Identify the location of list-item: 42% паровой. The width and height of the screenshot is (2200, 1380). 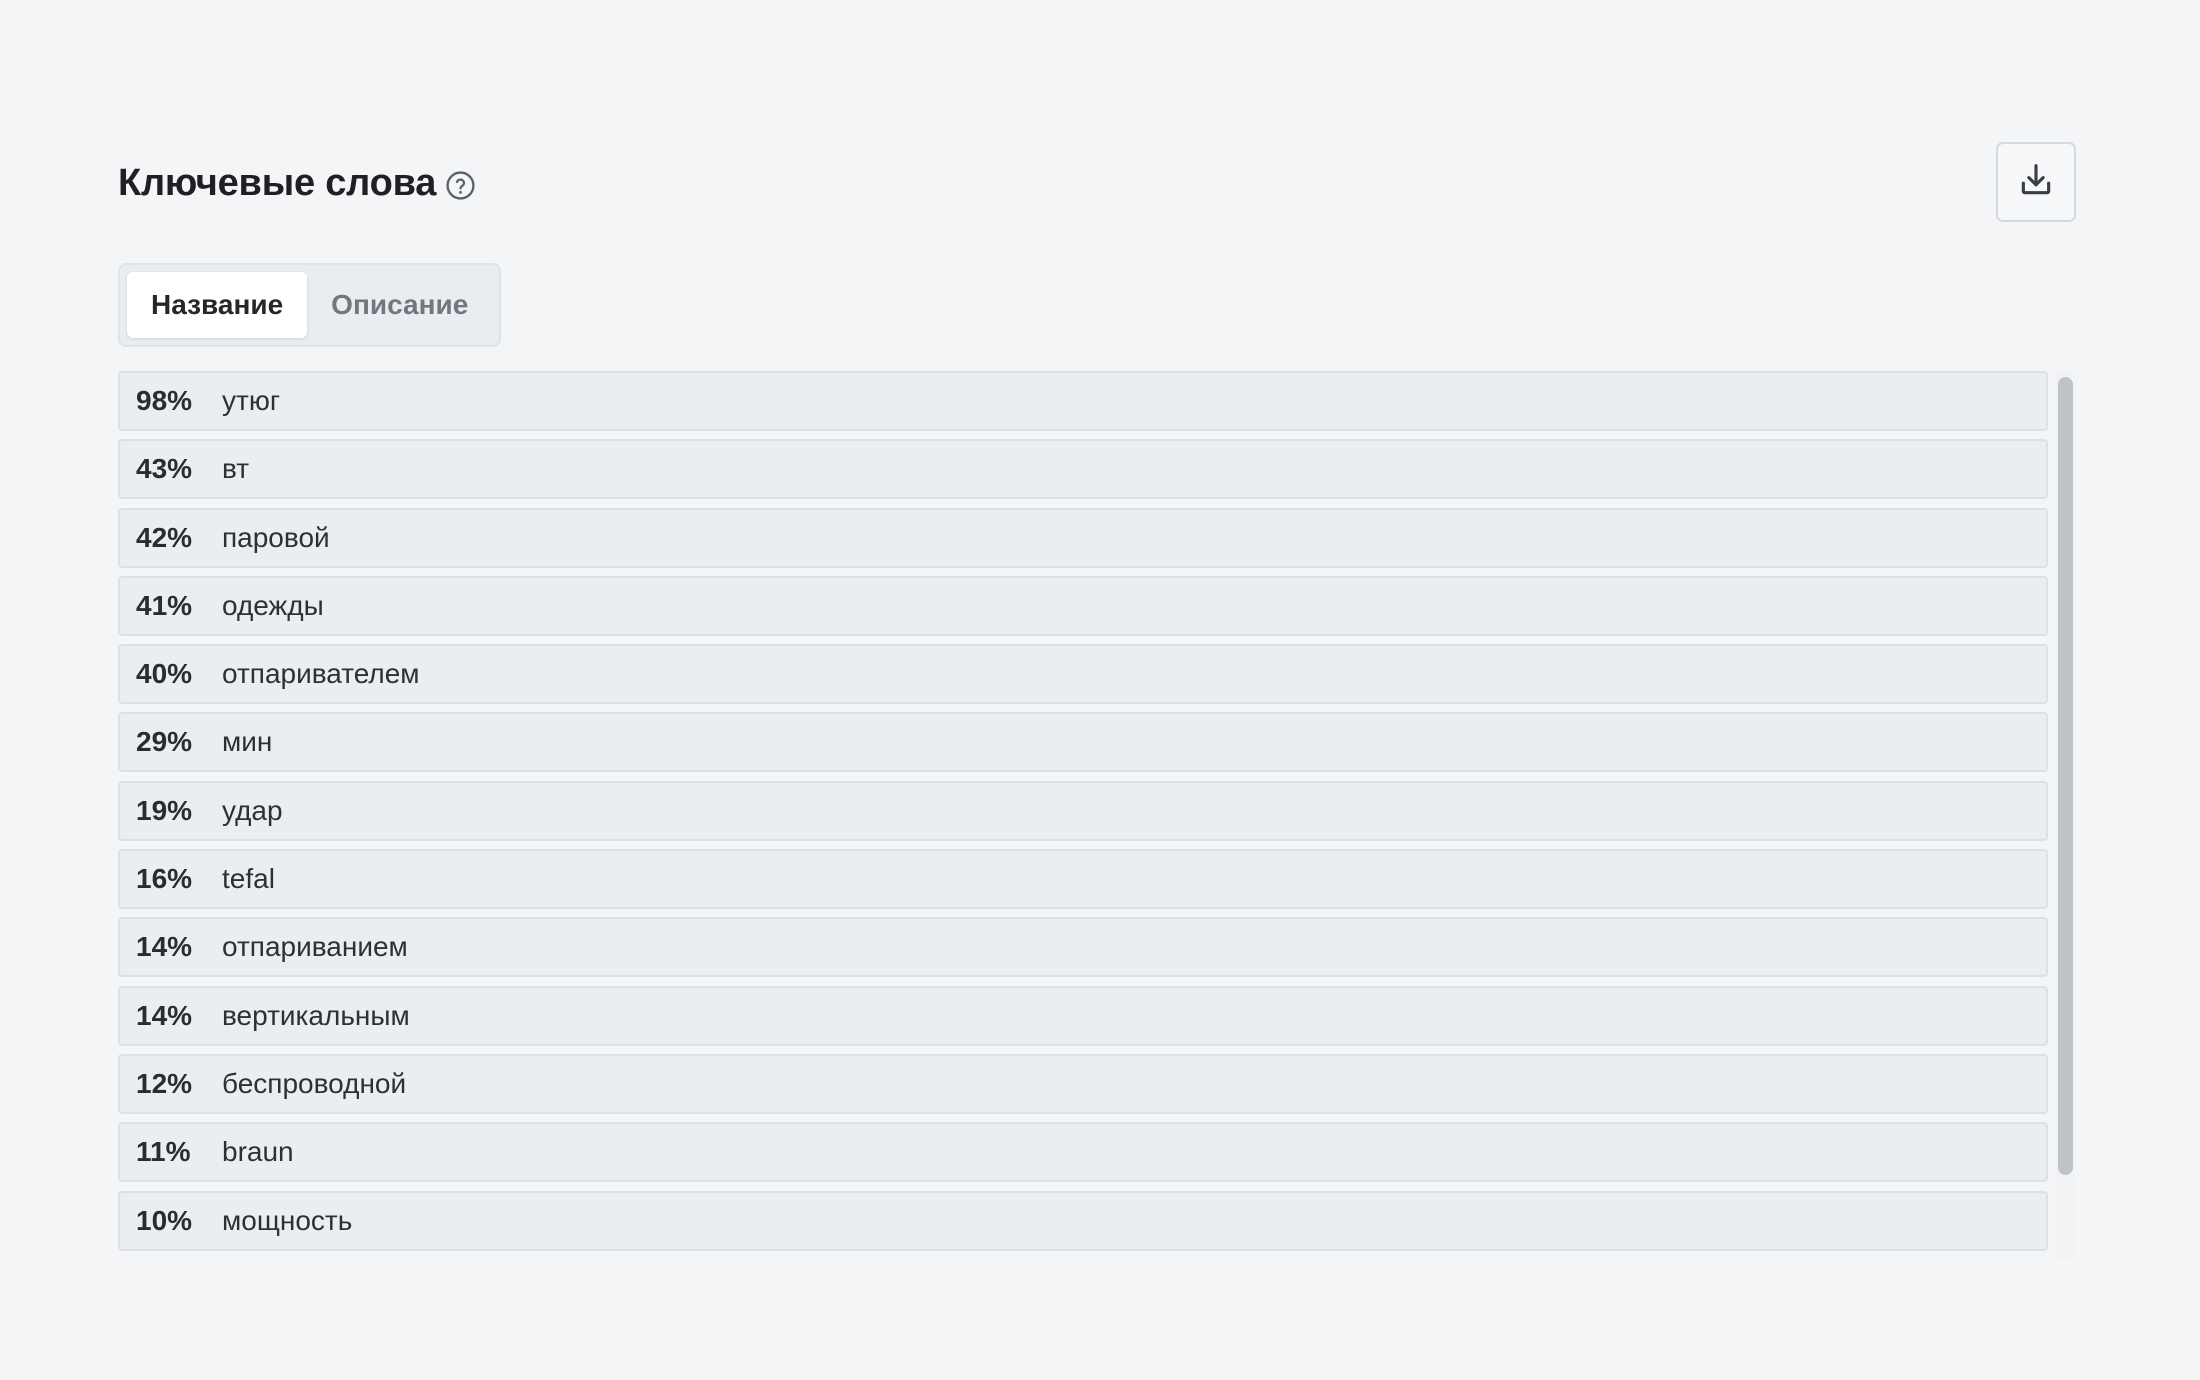
(1083, 537).